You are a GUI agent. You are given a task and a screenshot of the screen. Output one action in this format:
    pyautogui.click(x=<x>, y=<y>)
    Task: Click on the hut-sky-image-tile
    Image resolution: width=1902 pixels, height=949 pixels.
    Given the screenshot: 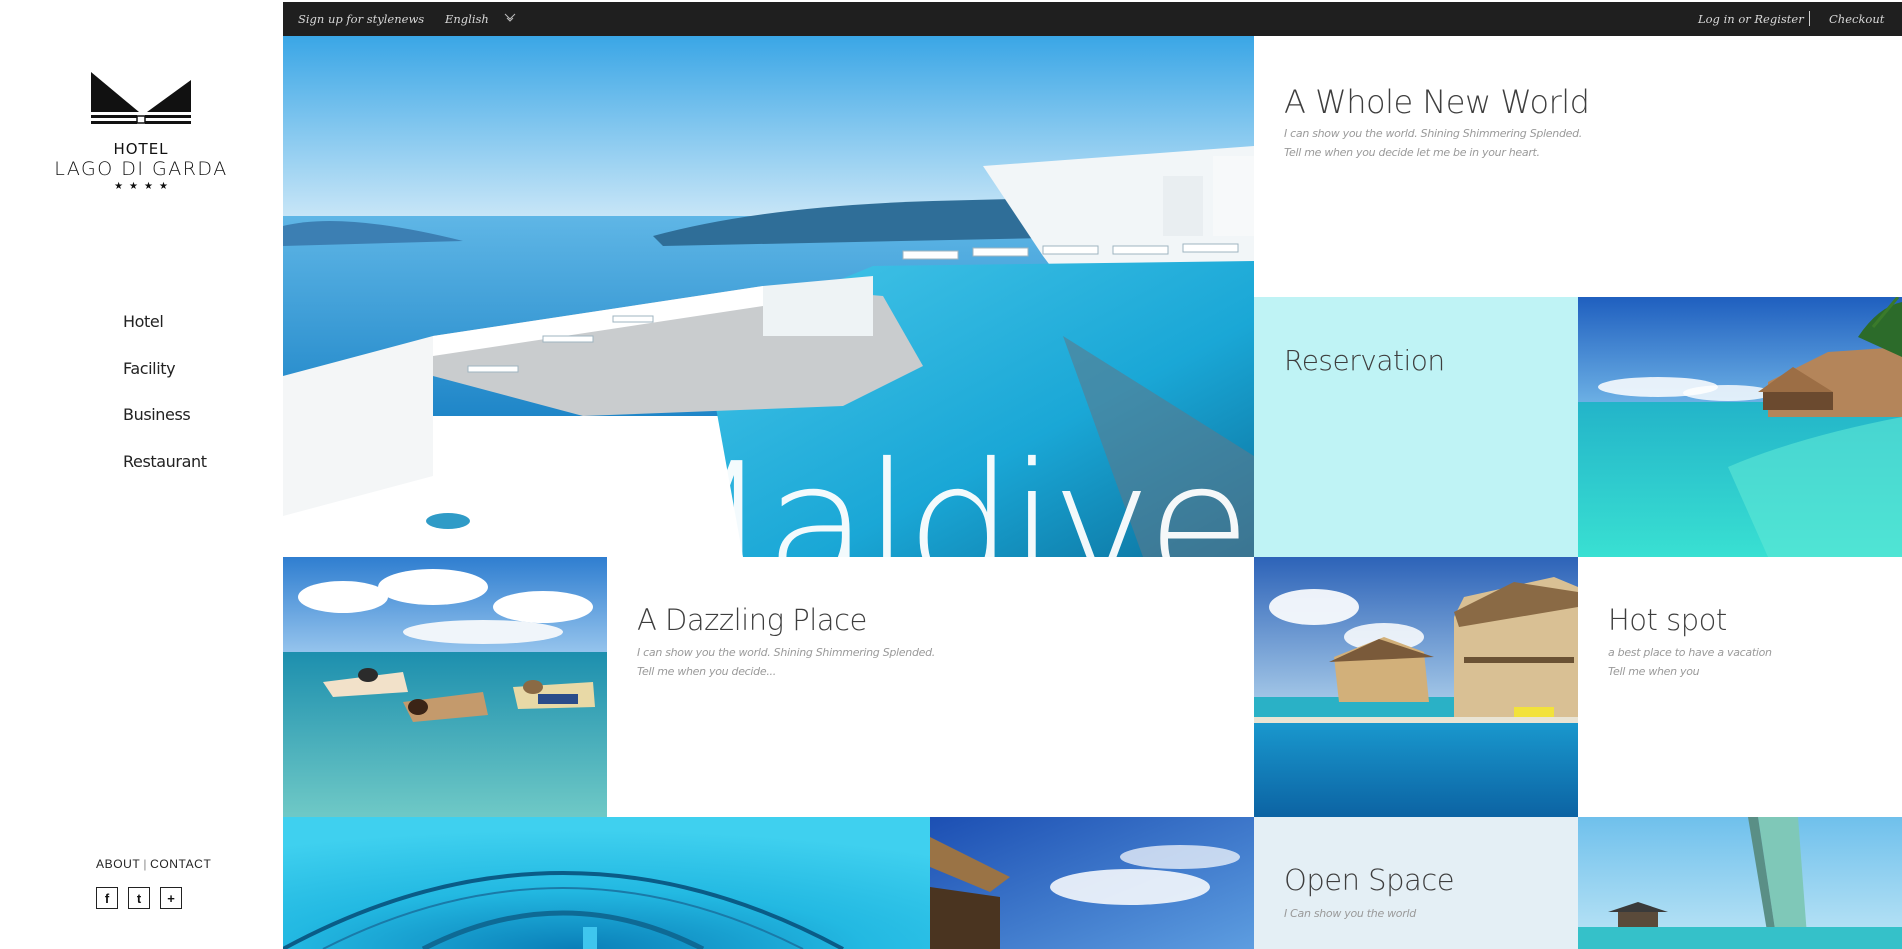 What is the action you would take?
    pyautogui.click(x=1092, y=883)
    